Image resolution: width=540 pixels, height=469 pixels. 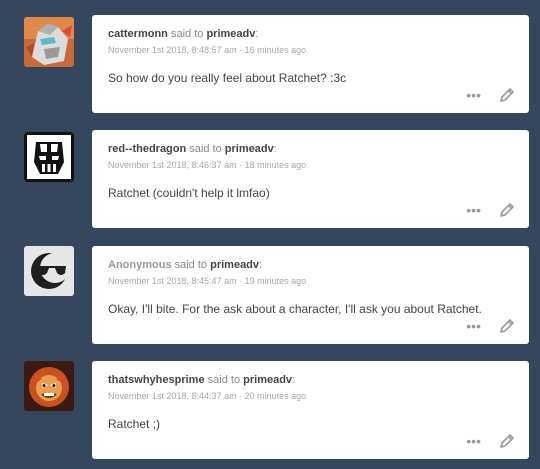 I want to click on message-text: Ratchet (couldn't help it lmfao), so click(x=189, y=193).